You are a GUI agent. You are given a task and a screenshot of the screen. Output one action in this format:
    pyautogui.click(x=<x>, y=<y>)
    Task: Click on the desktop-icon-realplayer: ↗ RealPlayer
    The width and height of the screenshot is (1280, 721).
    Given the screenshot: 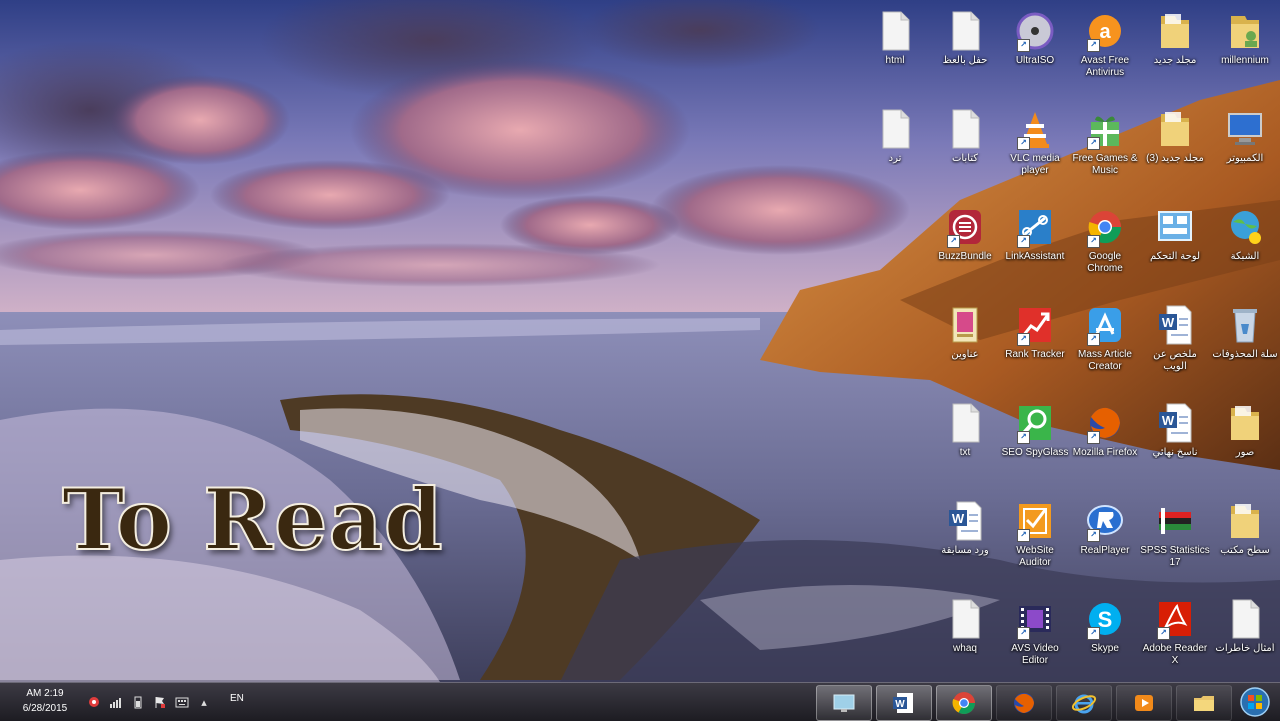 What is the action you would take?
    pyautogui.click(x=1105, y=542)
    